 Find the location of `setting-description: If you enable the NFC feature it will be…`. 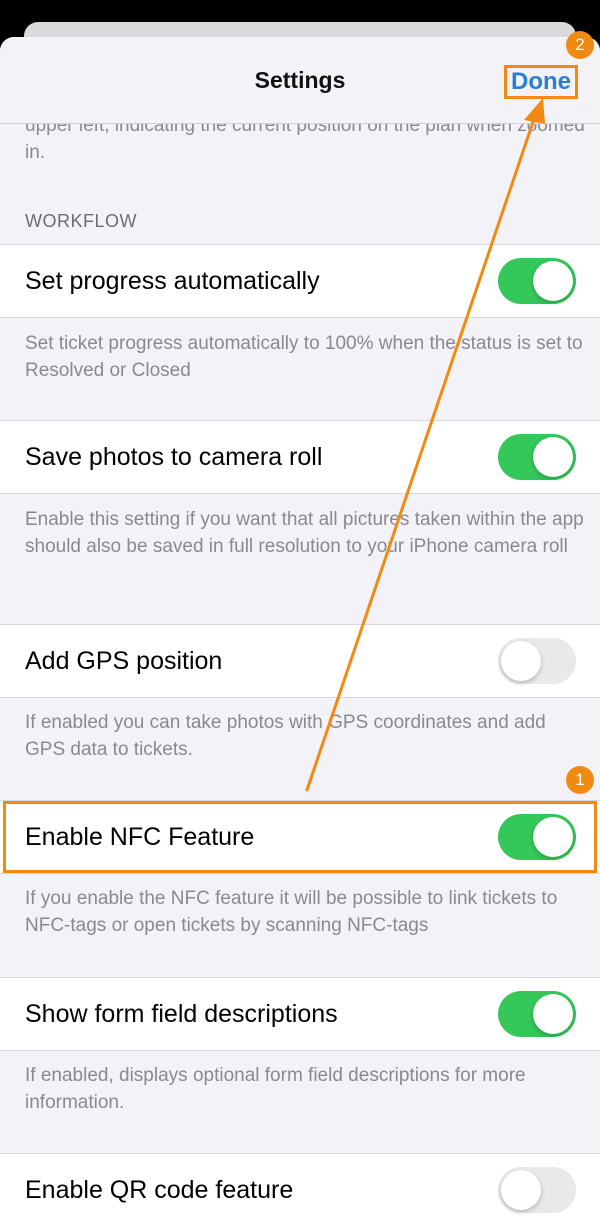

setting-description: If you enable the NFC feature it will be… is located at coordinates (291, 912).